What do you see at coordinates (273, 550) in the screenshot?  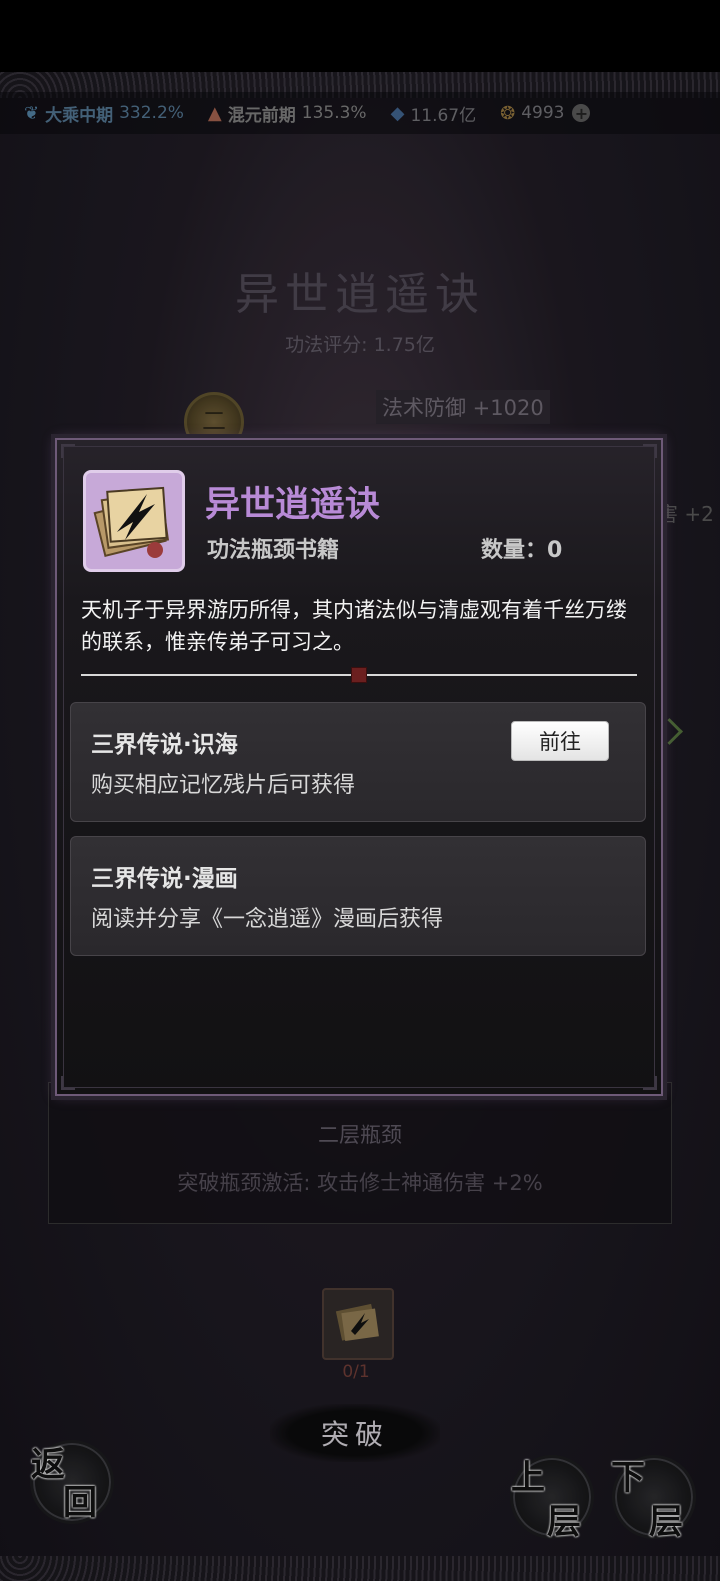 I see `item-type: 功法瓶颈书籍` at bounding box center [273, 550].